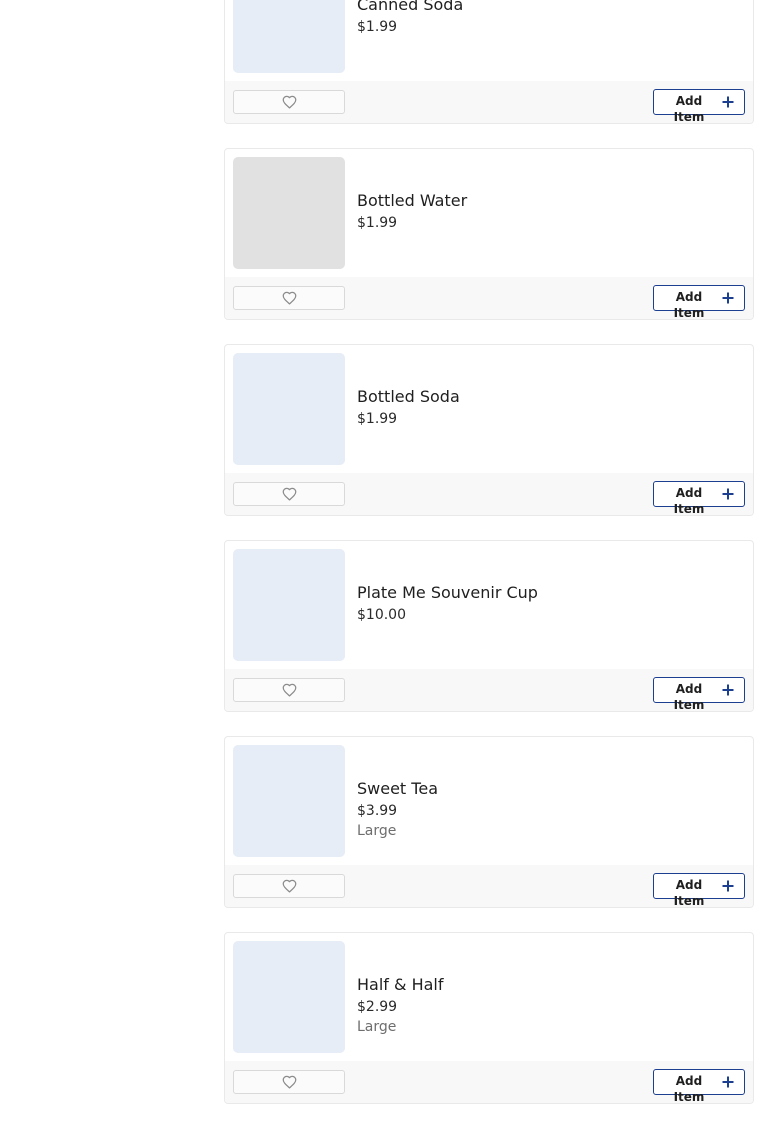 This screenshot has width=770, height=1128. I want to click on item-name: Half & Half, so click(400, 984).